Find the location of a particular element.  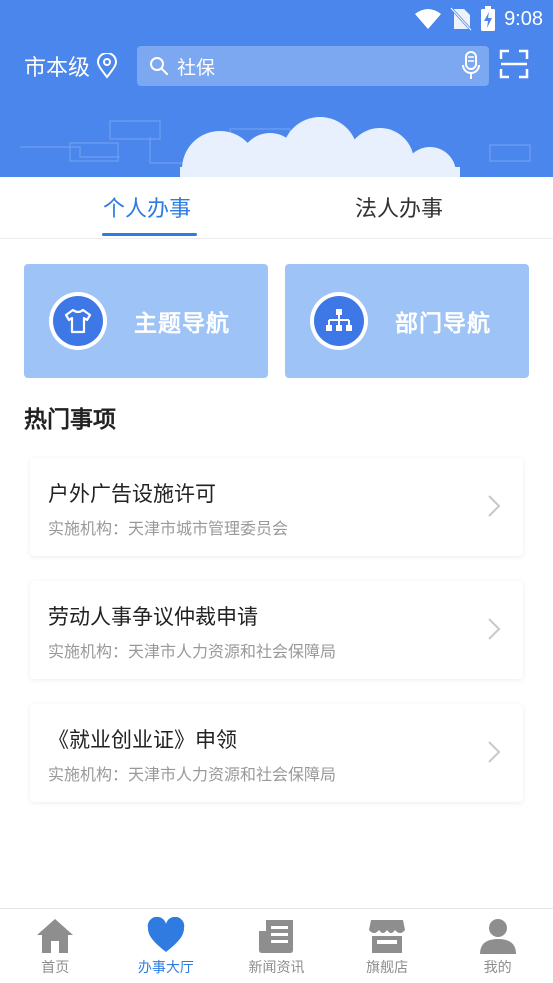

list-item: 劳动人事争议仲裁申请 实施机构：天津市人力资源和社会保障局 is located at coordinates (276, 630).